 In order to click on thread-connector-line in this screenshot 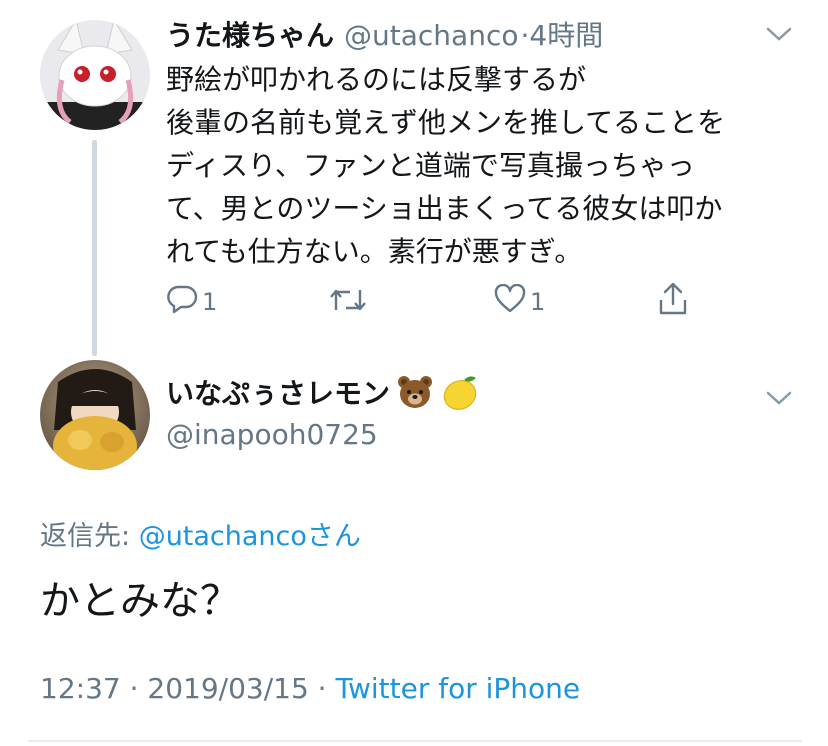, I will do `click(94, 248)`.